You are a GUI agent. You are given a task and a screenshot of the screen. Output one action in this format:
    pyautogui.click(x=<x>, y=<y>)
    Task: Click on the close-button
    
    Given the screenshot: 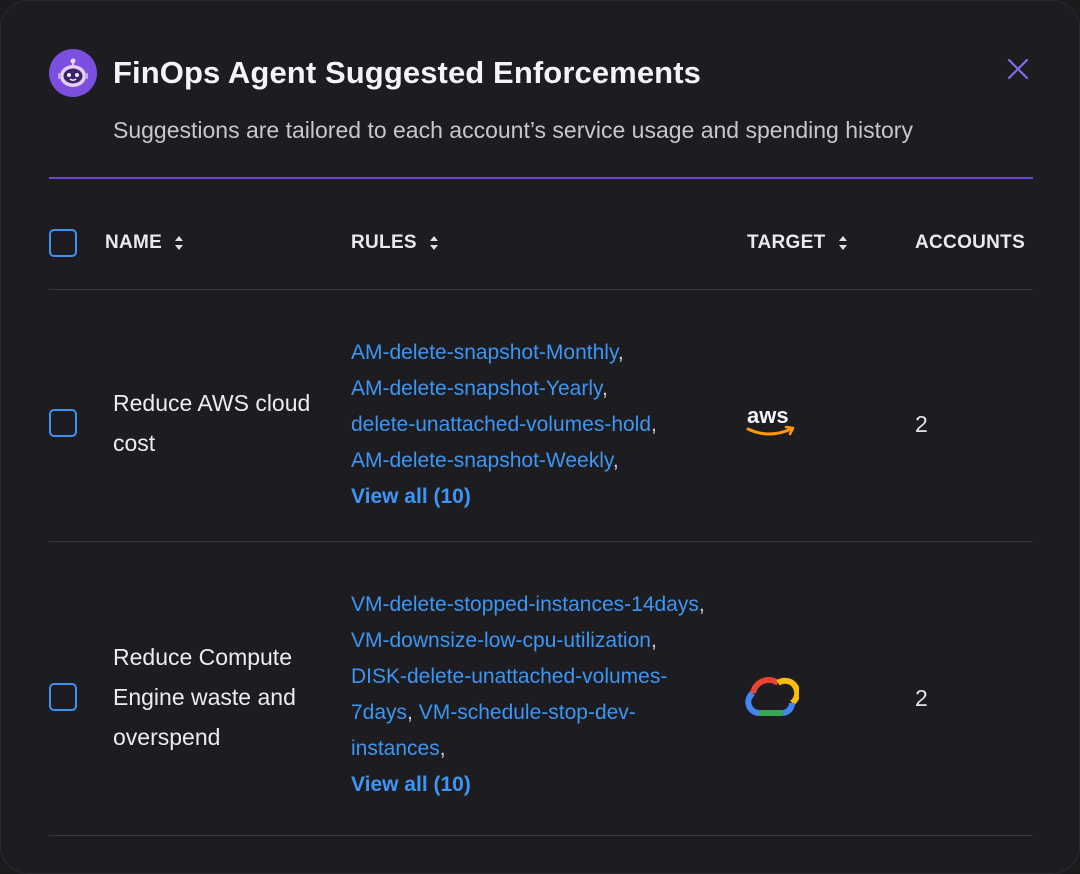 What is the action you would take?
    pyautogui.click(x=1018, y=69)
    